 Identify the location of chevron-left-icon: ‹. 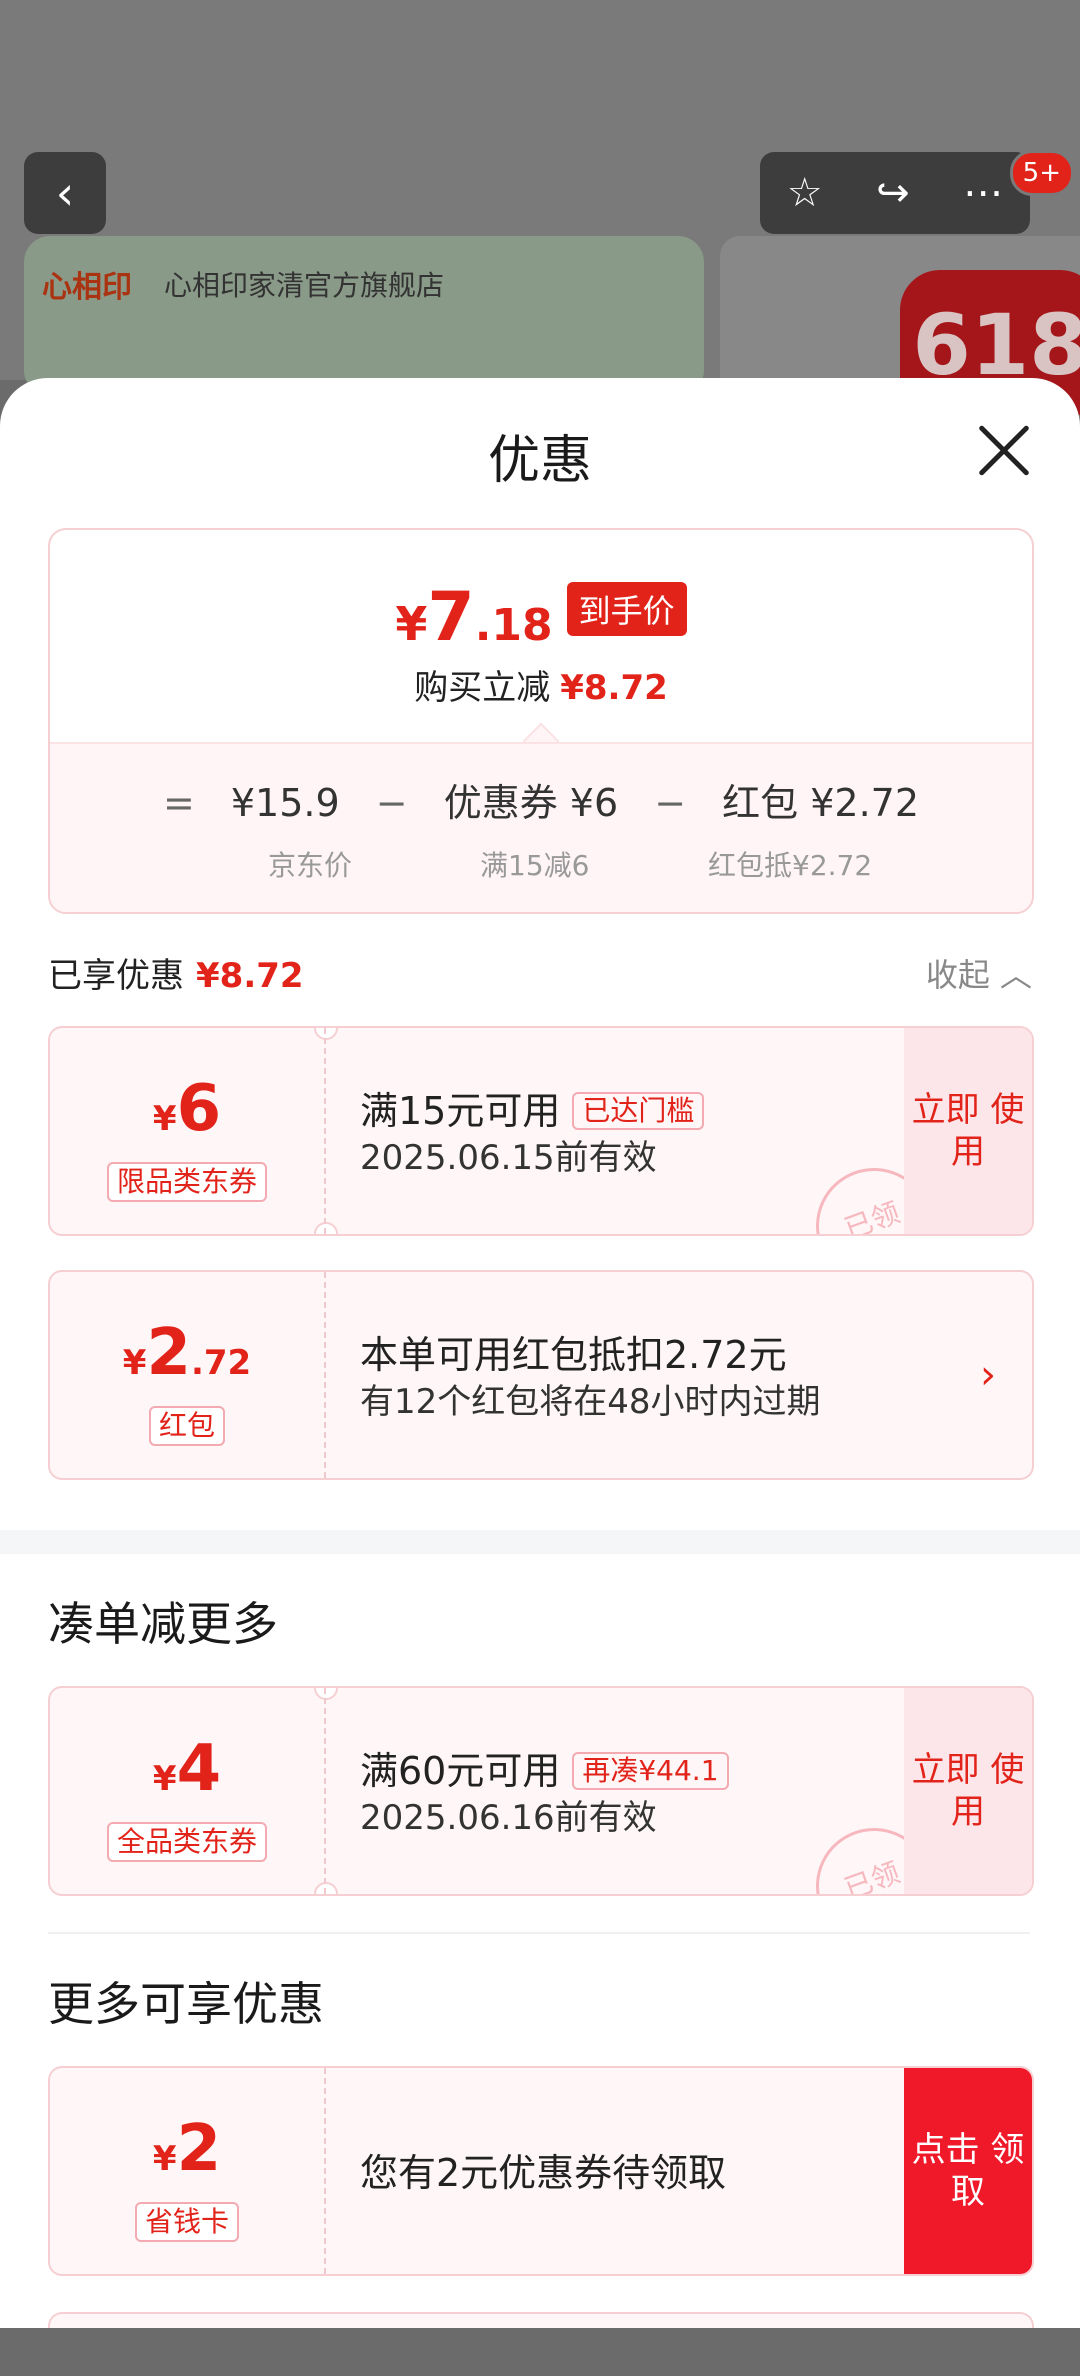
(65, 193).